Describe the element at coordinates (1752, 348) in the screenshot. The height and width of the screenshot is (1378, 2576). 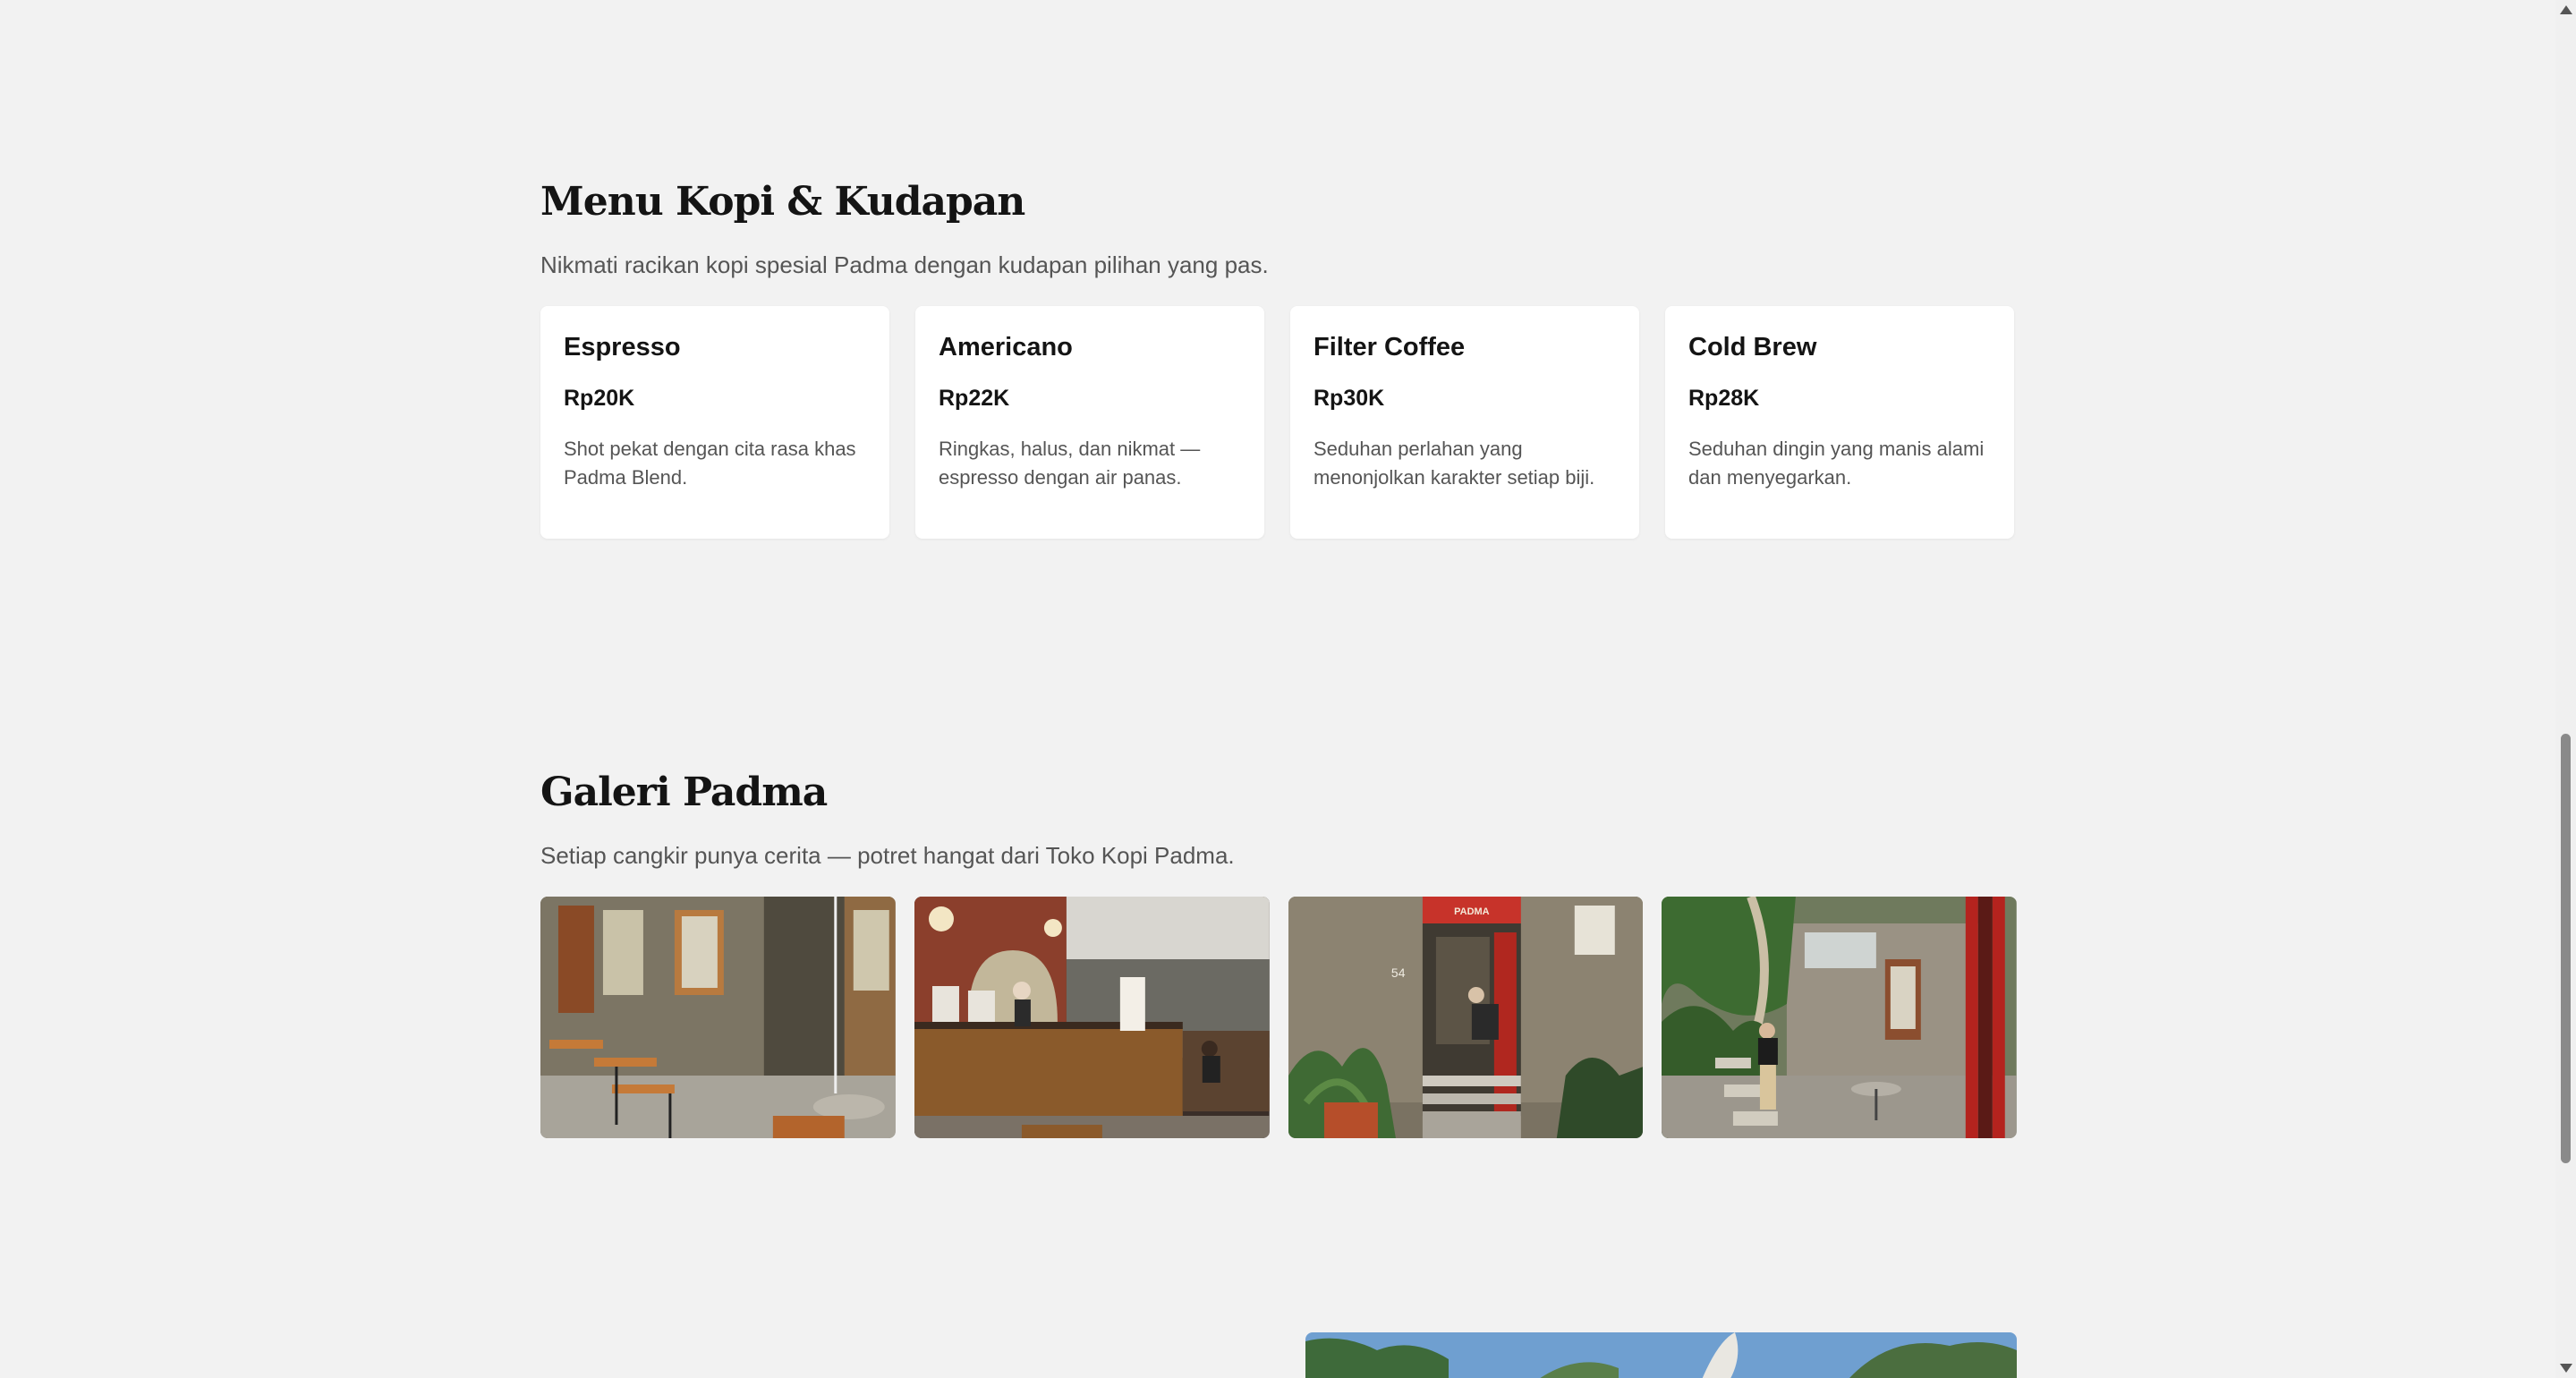
I see `menu-item-name: Cold Brew` at that location.